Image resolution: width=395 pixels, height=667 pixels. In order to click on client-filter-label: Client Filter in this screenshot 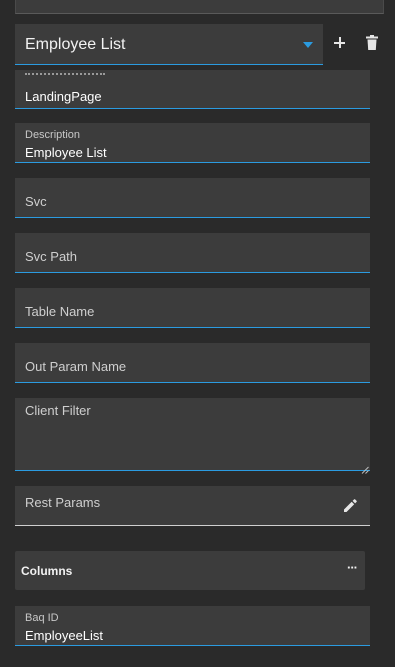, I will do `click(58, 410)`.